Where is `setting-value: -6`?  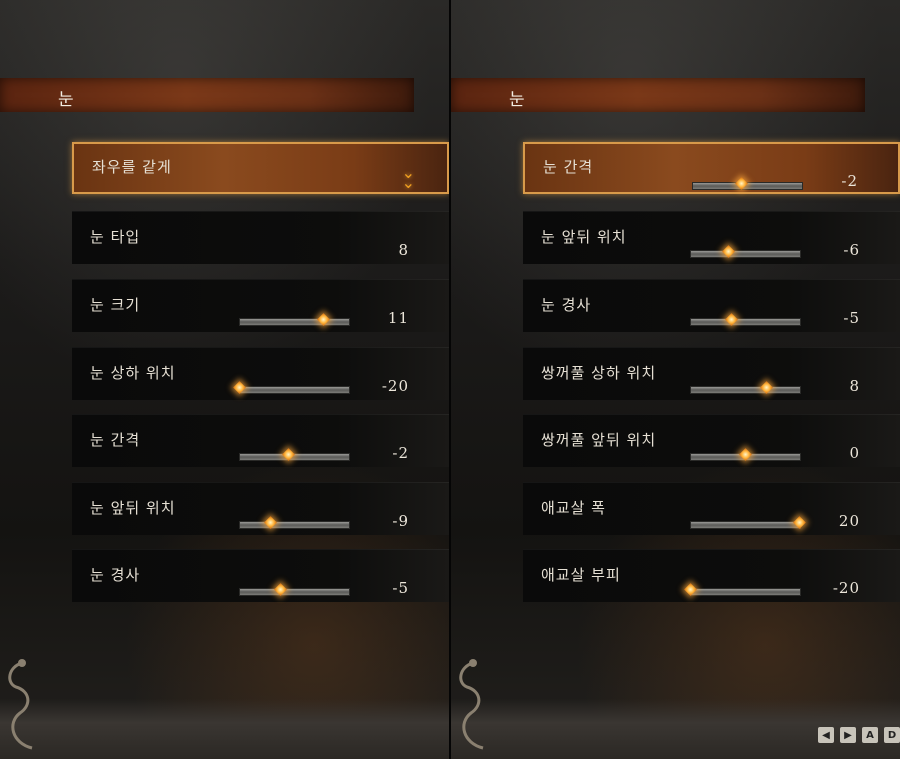
setting-value: -6 is located at coordinates (851, 250).